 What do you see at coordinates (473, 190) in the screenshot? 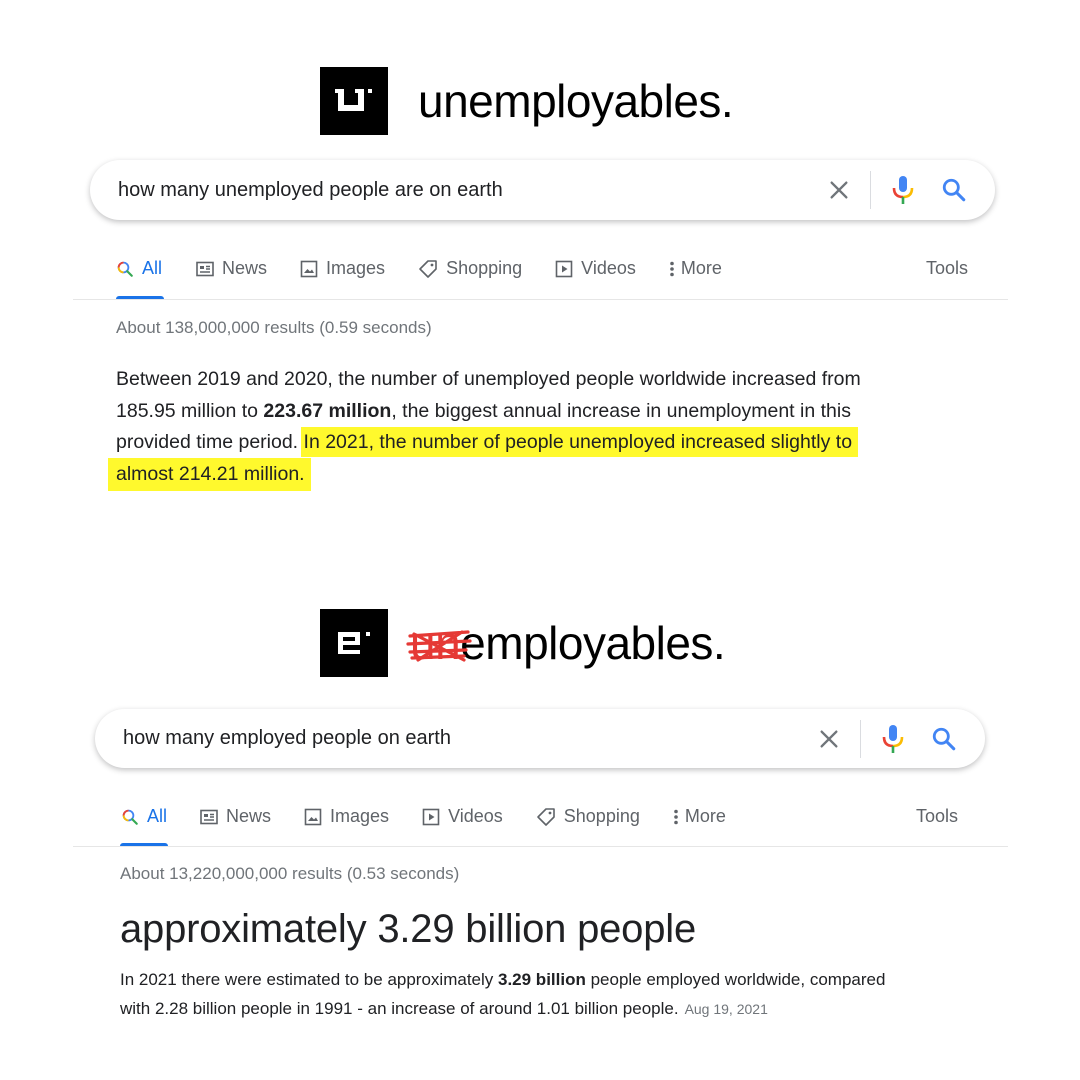
I see `search-input: how many unemployed people are on earth` at bounding box center [473, 190].